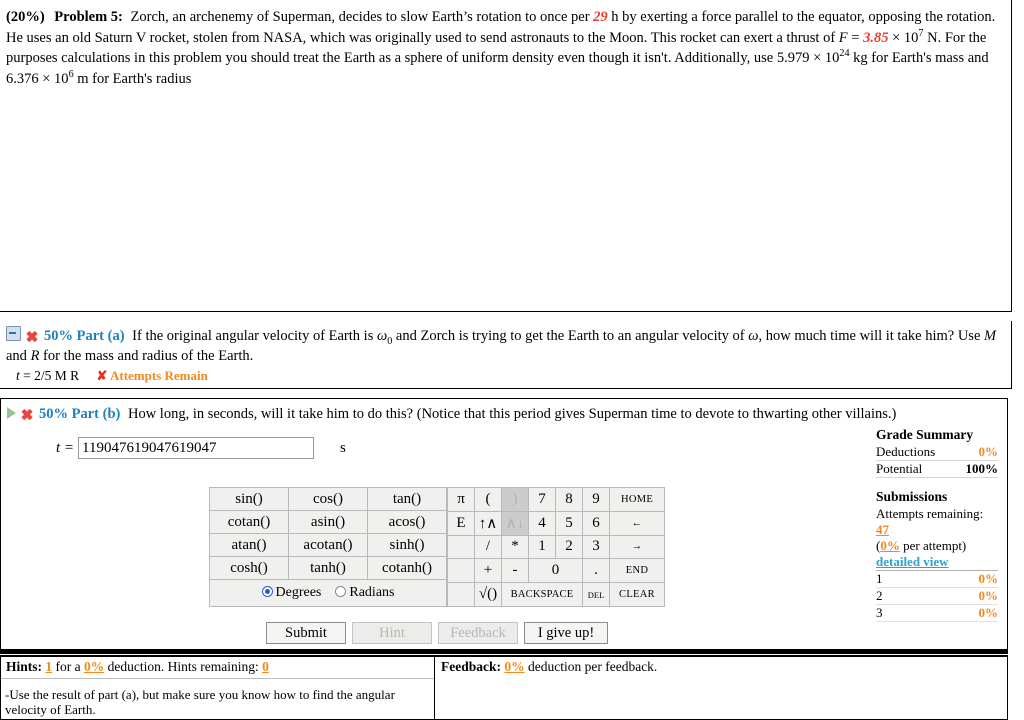 The height and width of the screenshot is (720, 1024). I want to click on problem-thrust-mantissa: 3.85, so click(876, 37).